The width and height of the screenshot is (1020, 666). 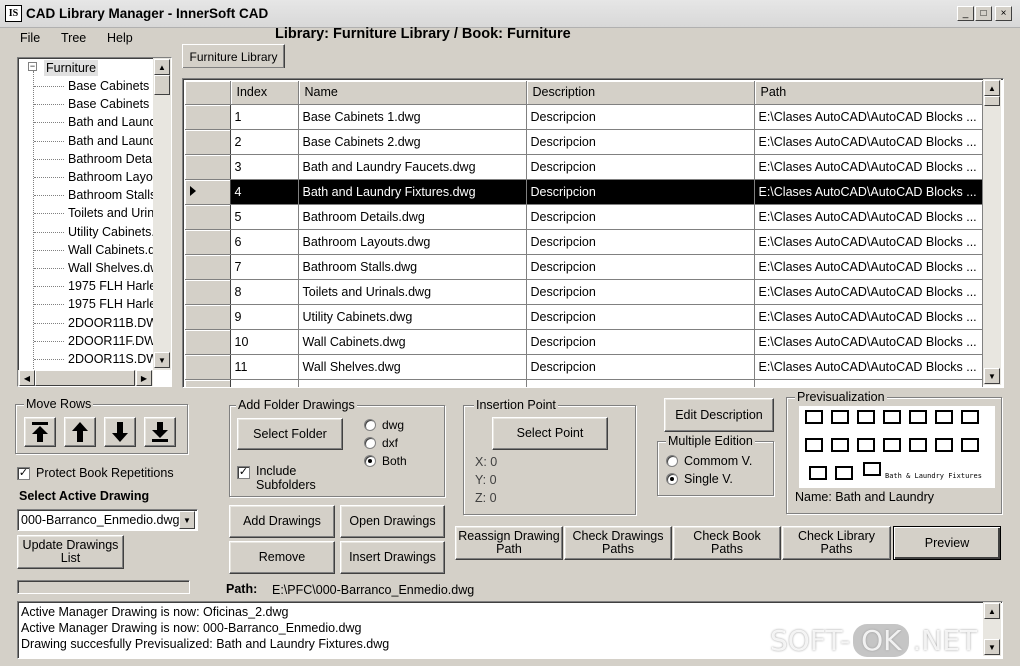 What do you see at coordinates (412, 342) in the screenshot?
I see `cell-name: Wall Cabinets.dwg` at bounding box center [412, 342].